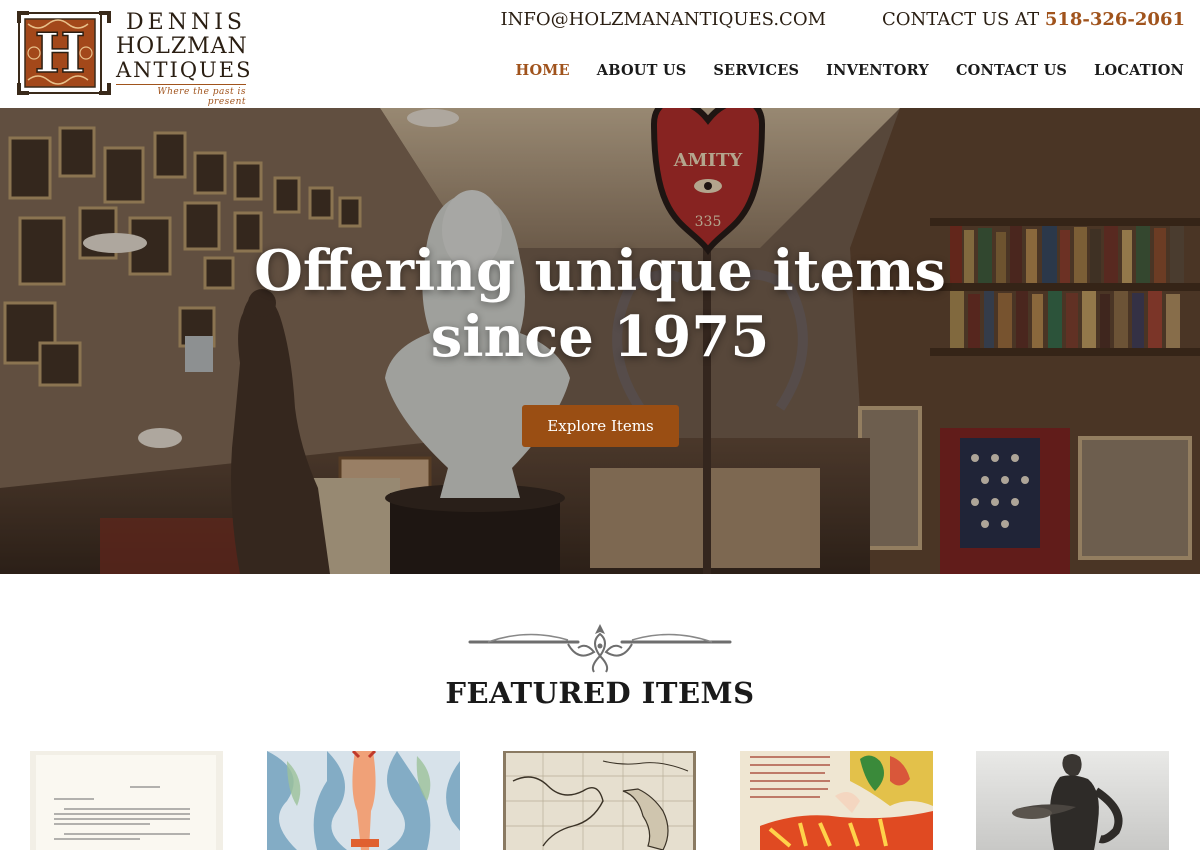 The height and width of the screenshot is (850, 1200). What do you see at coordinates (186, 22) in the screenshot?
I see `logo-line-1: DENNIS` at bounding box center [186, 22].